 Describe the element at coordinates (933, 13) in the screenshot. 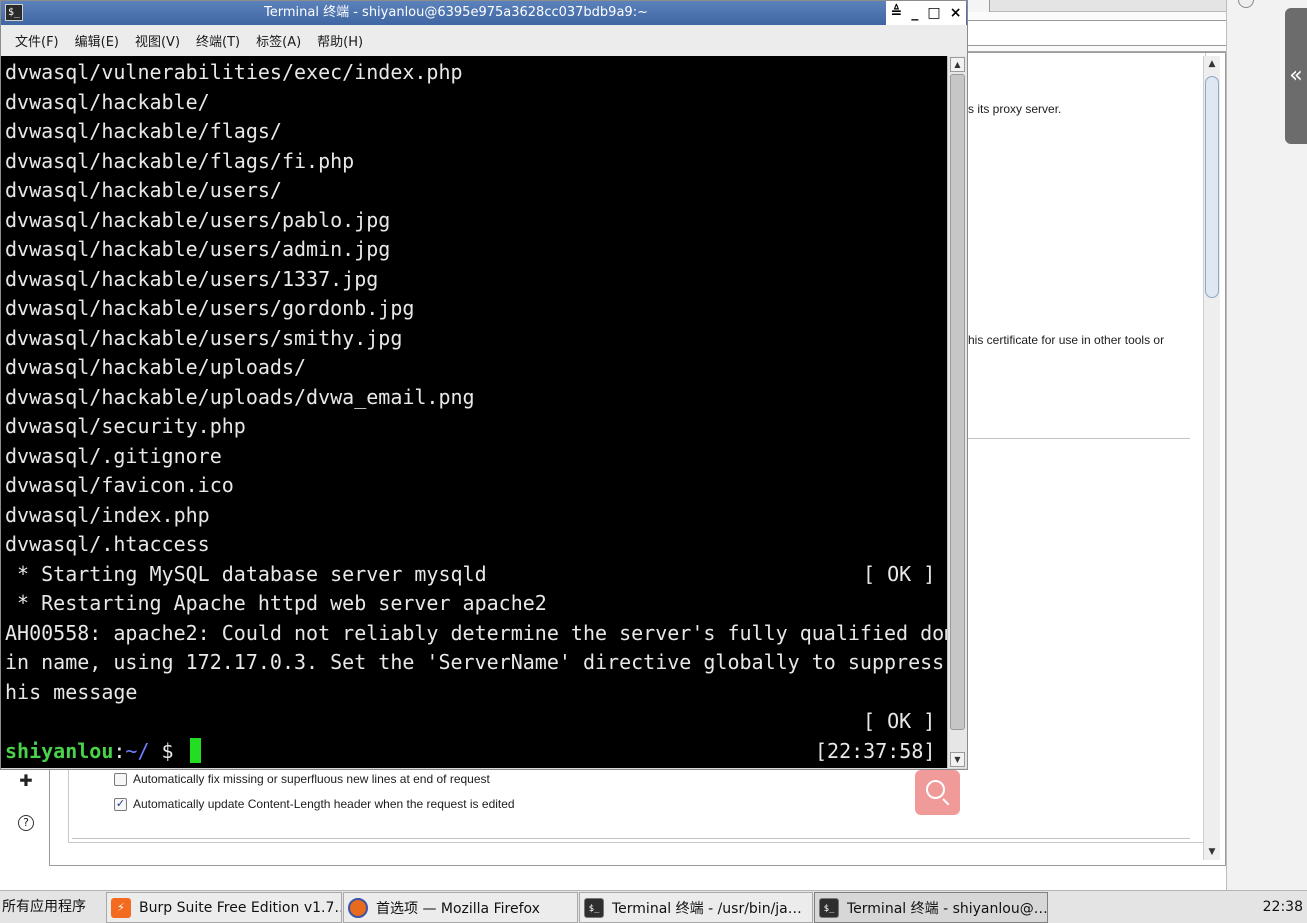

I see `maximize-icon: □` at that location.